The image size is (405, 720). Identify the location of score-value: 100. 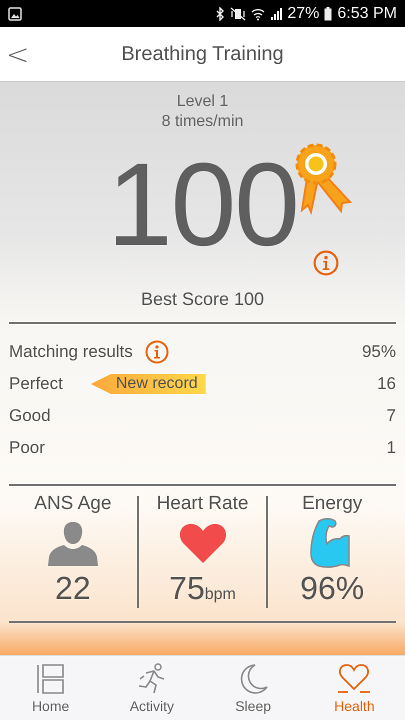
(202, 205).